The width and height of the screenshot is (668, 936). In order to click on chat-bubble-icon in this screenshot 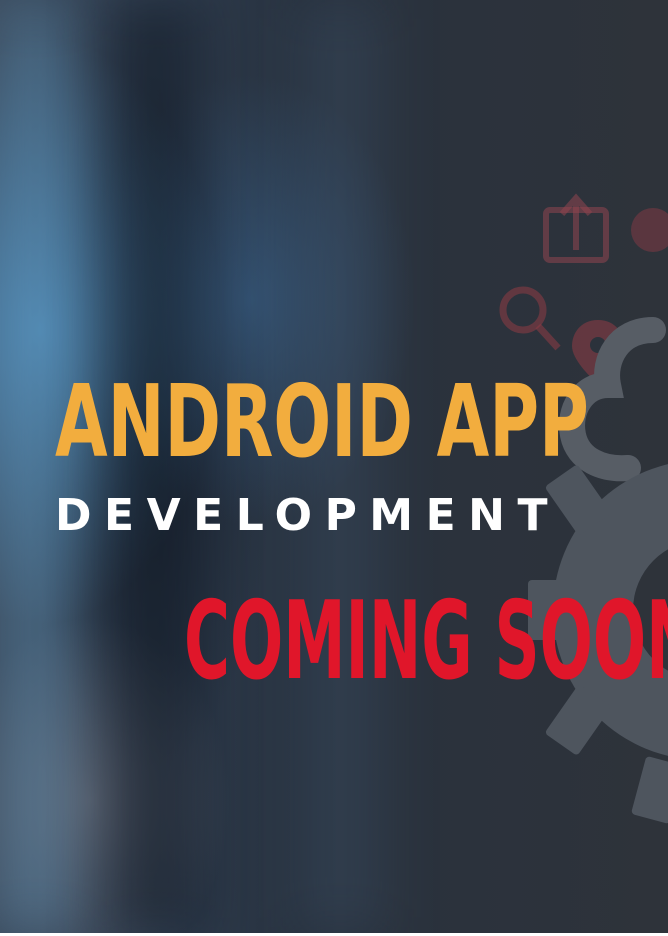, I will do `click(649, 230)`.